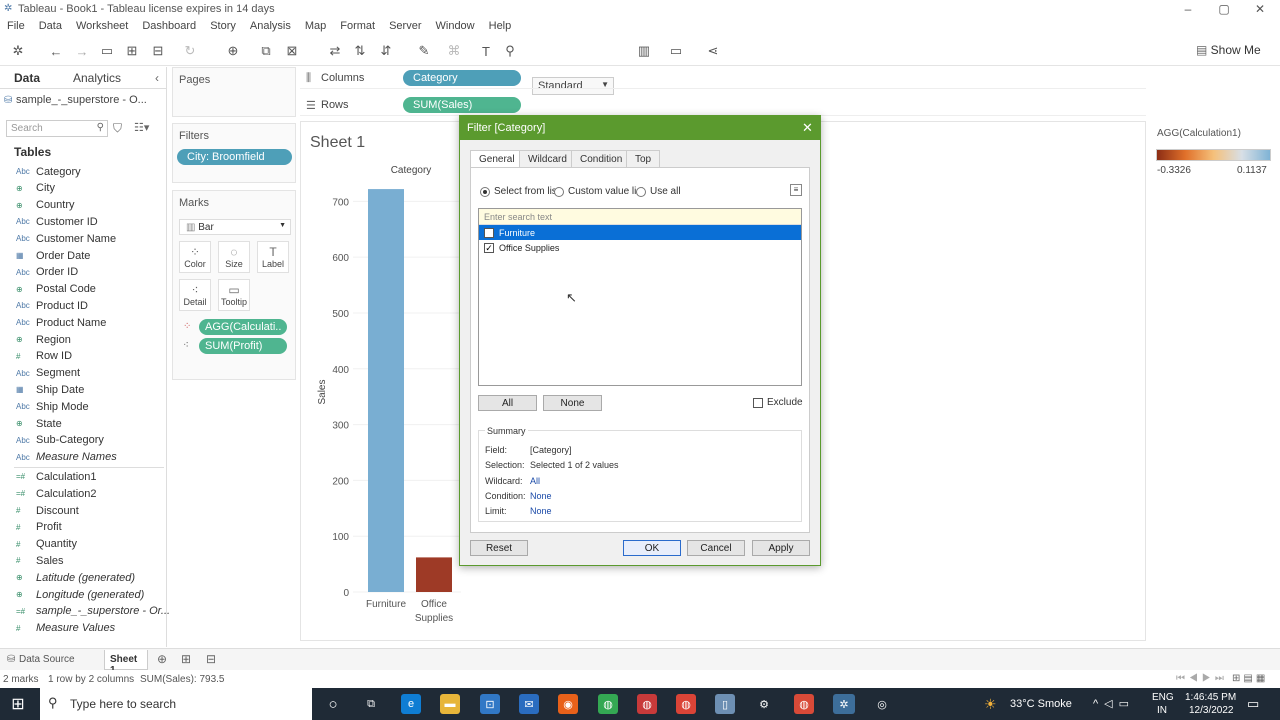 The width and height of the screenshot is (1280, 720). I want to click on chrome-alt-icon: ◍, so click(686, 704).